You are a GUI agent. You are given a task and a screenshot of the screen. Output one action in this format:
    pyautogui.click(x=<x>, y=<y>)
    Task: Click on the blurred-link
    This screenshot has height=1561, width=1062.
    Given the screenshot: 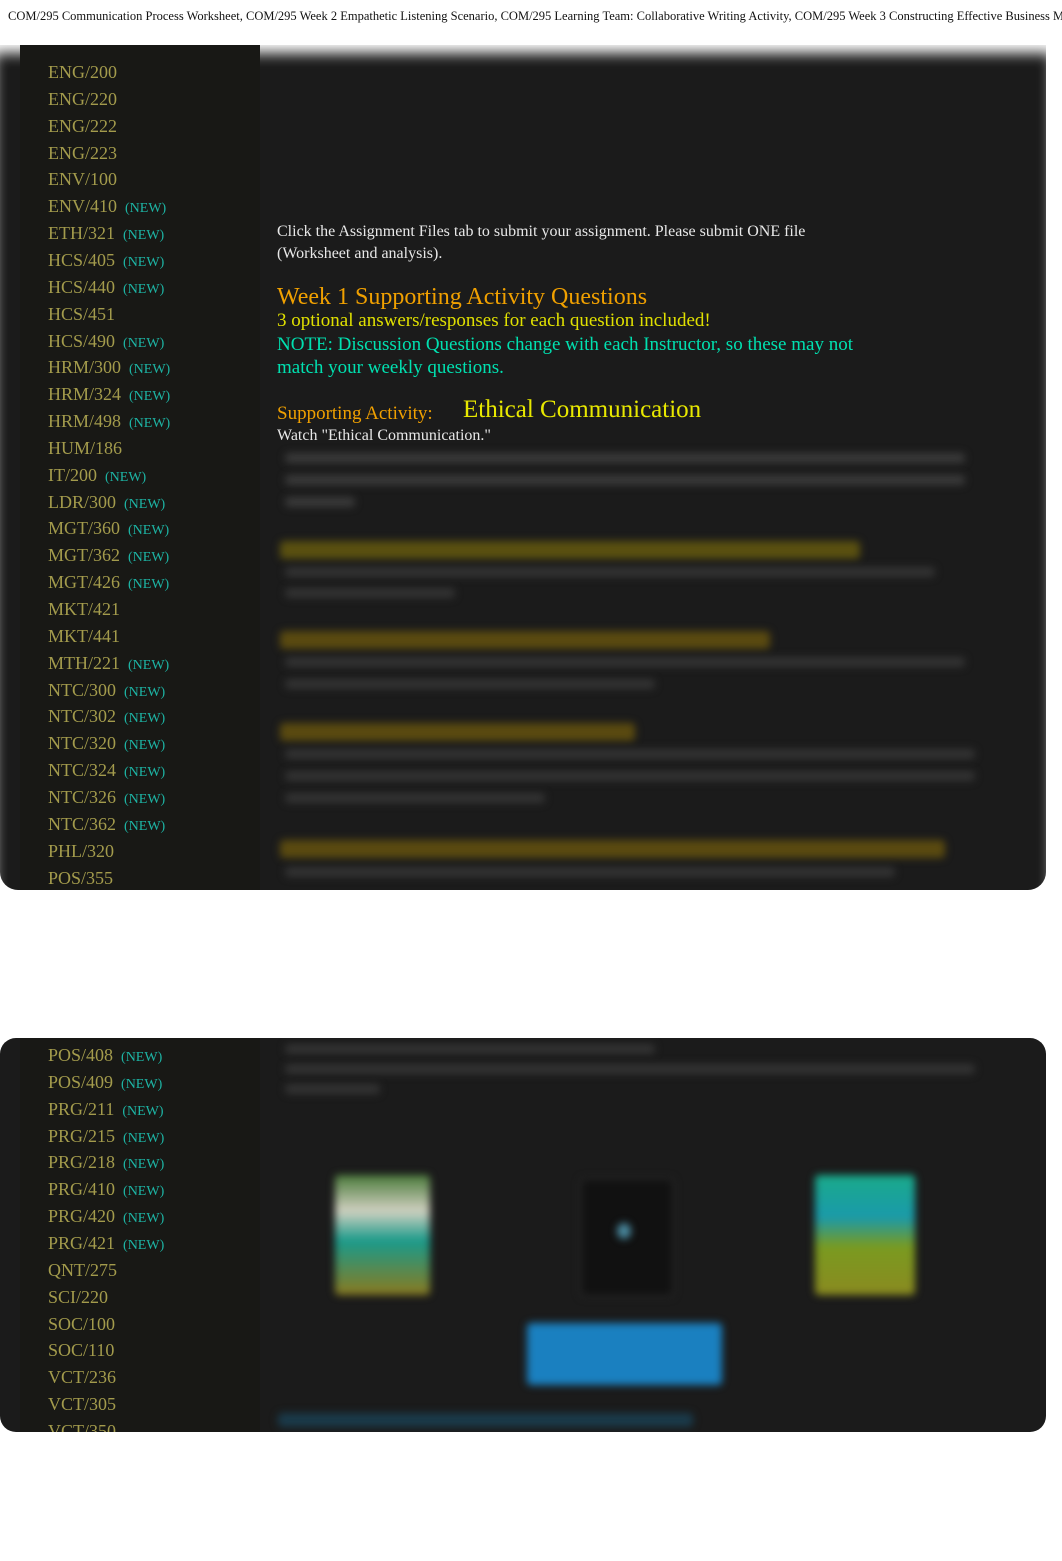 What is the action you would take?
    pyautogui.click(x=485, y=1420)
    